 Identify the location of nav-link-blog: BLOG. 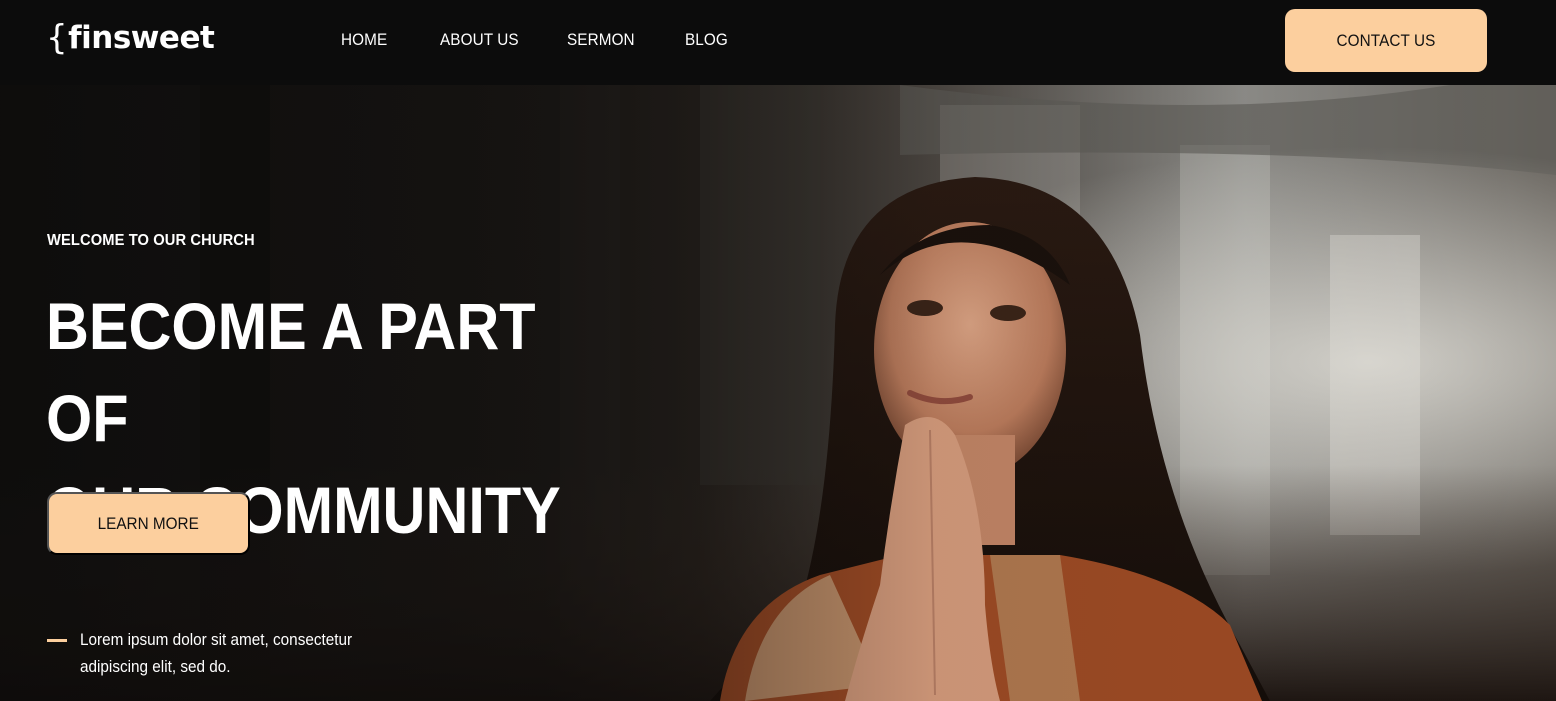
(706, 40).